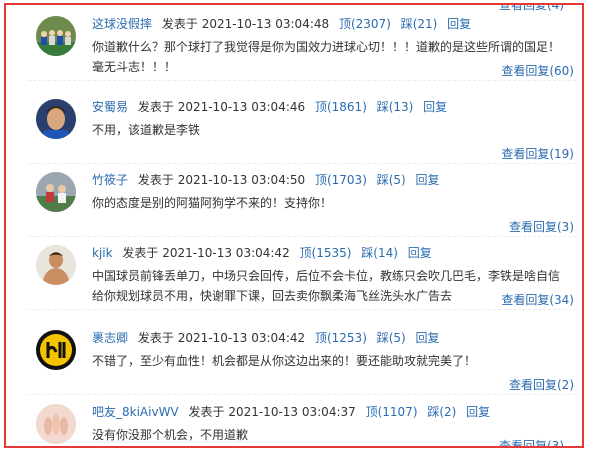 The image size is (600, 455). Describe the element at coordinates (441, 412) in the screenshot. I see `downvote-link: 踩(2)` at that location.